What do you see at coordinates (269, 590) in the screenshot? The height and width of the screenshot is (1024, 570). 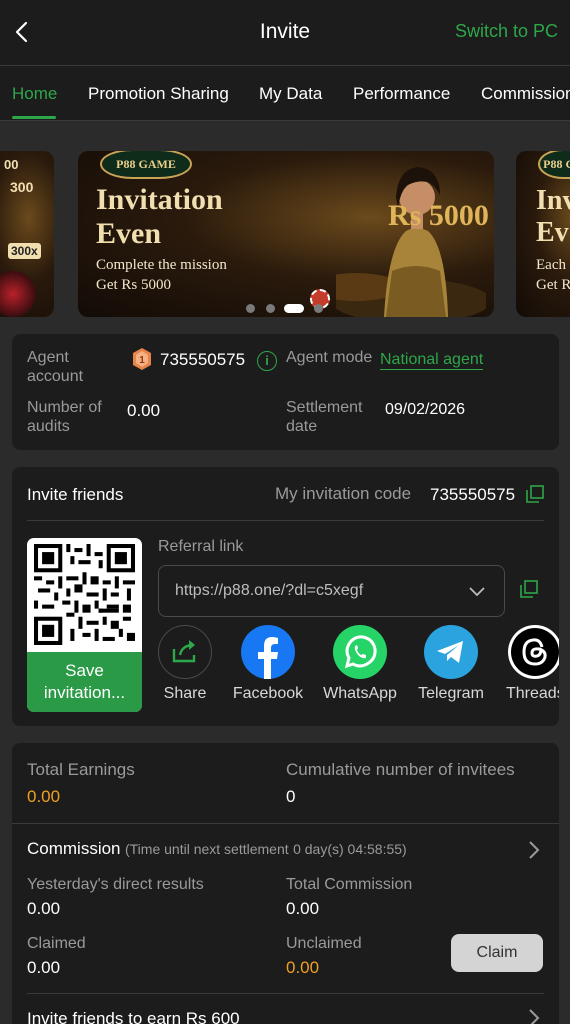 I see `referral-link-value: https://p88.one/?dl=c5xegf` at bounding box center [269, 590].